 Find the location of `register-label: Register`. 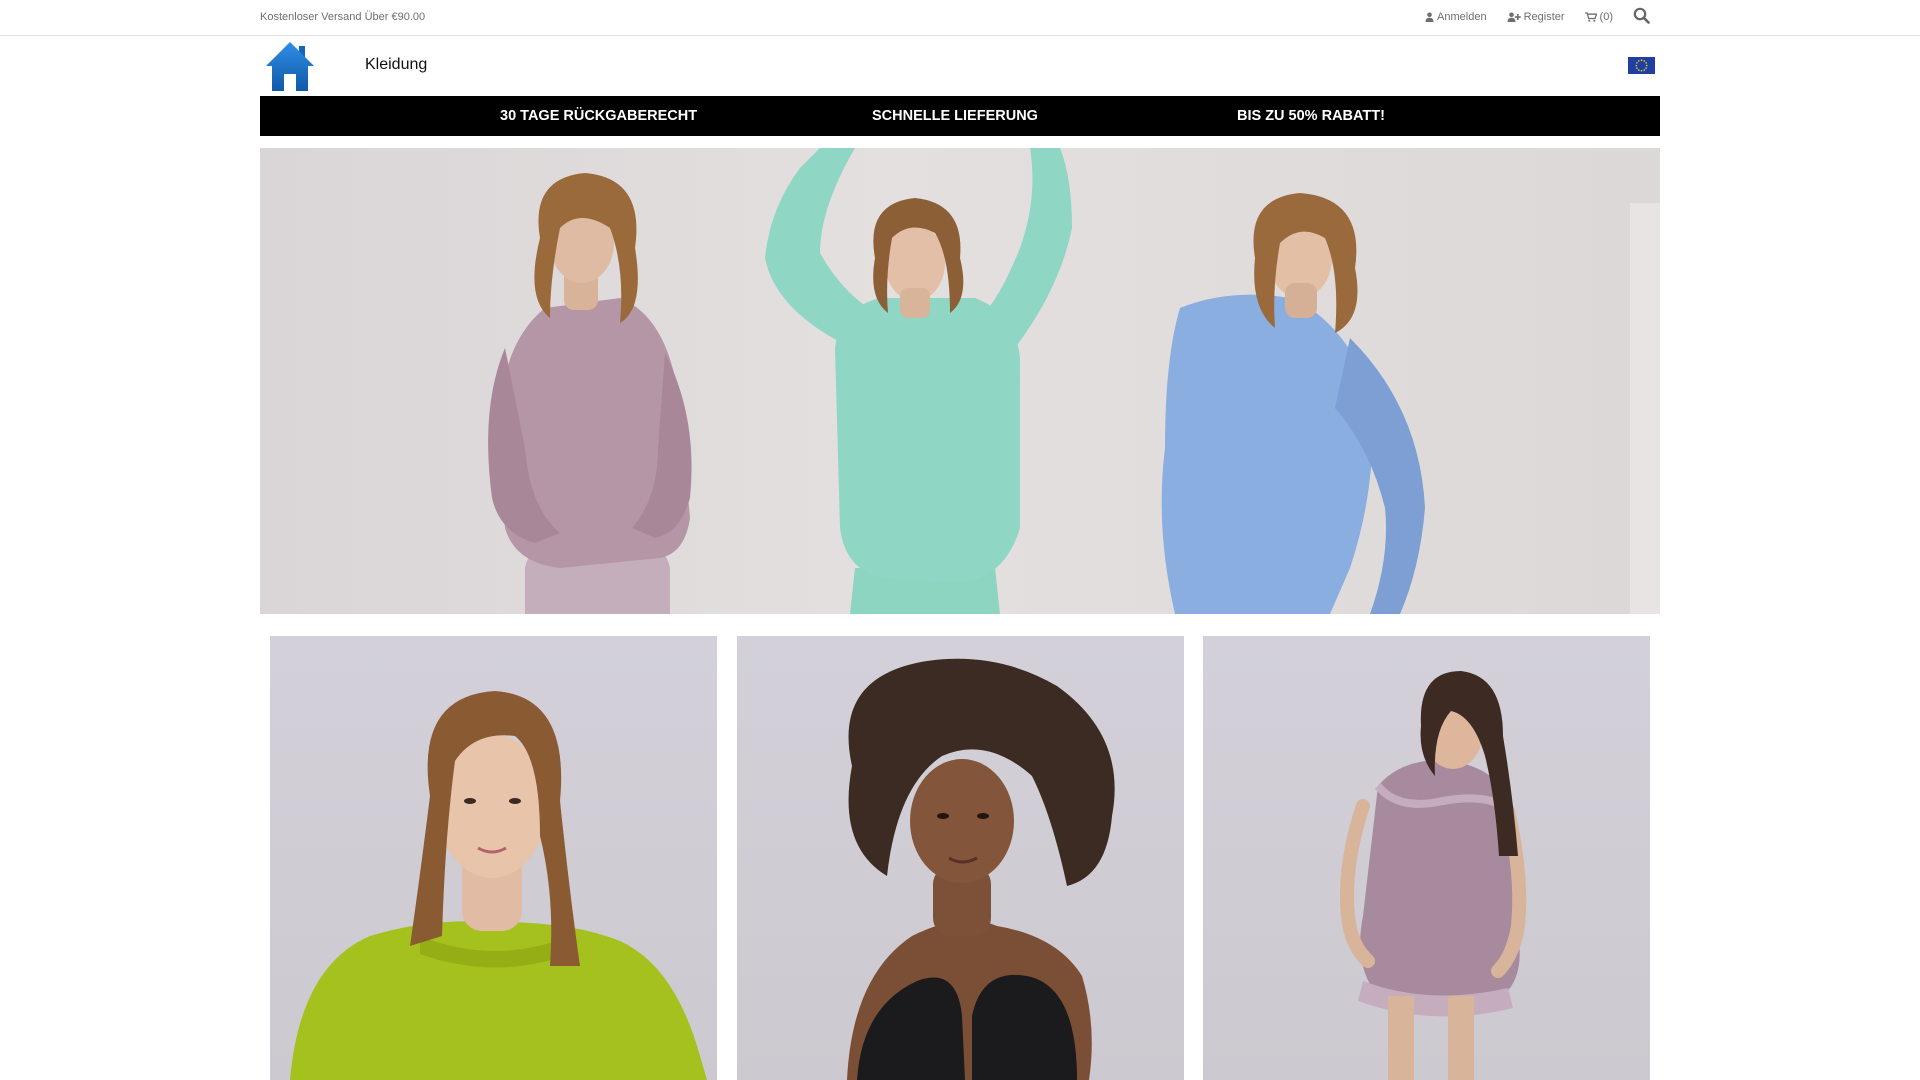

register-label: Register is located at coordinates (1544, 17).